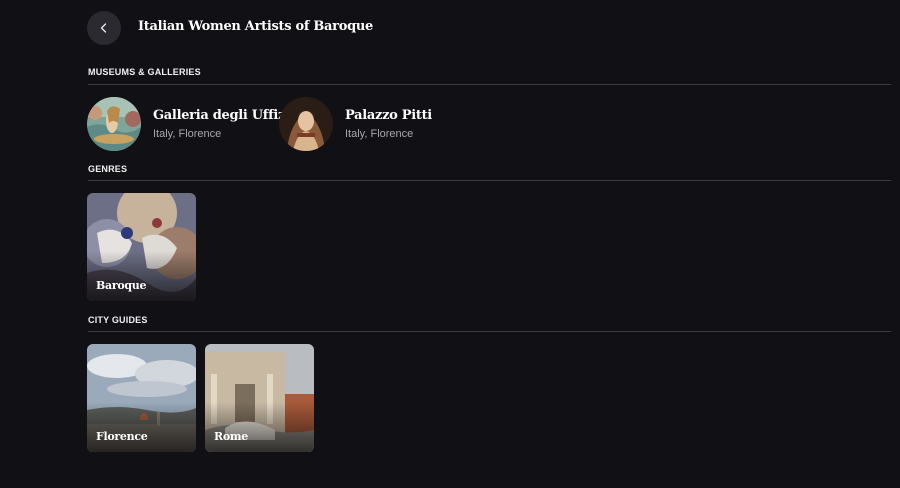 This screenshot has height=488, width=900. What do you see at coordinates (118, 320) in the screenshot?
I see `section-heading-city-guides: CITY GUIDES` at bounding box center [118, 320].